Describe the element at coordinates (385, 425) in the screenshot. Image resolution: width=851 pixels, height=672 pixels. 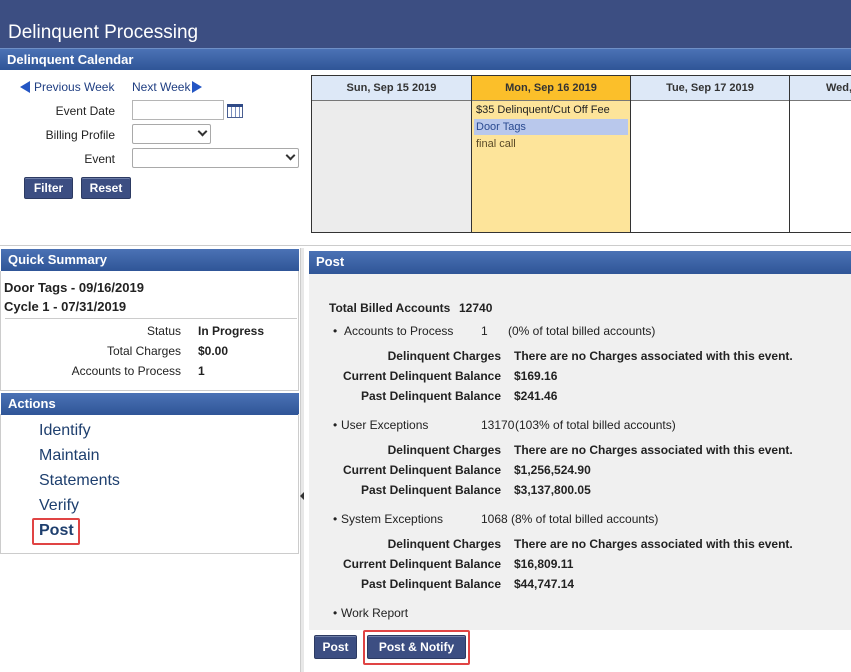
I see `user-exceptions-label: User Exceptions` at that location.